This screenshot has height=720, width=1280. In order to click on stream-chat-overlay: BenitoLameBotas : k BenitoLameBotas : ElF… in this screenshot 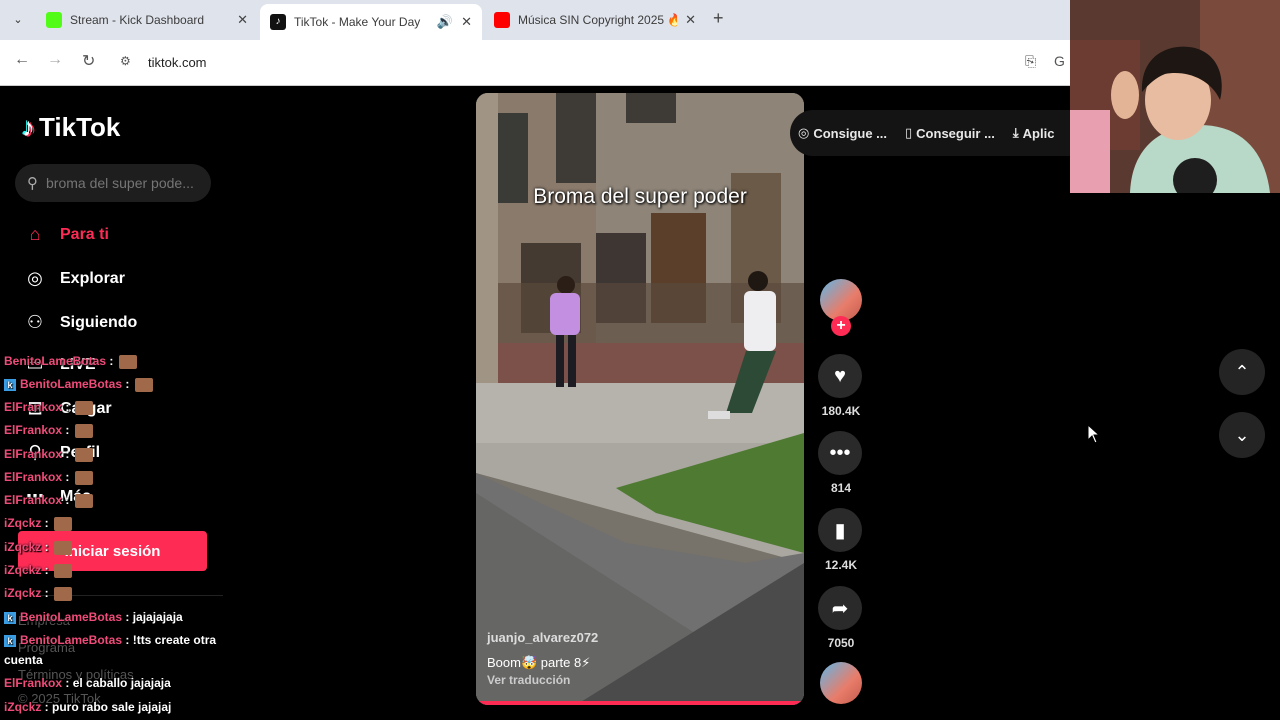, I will do `click(115, 535)`.